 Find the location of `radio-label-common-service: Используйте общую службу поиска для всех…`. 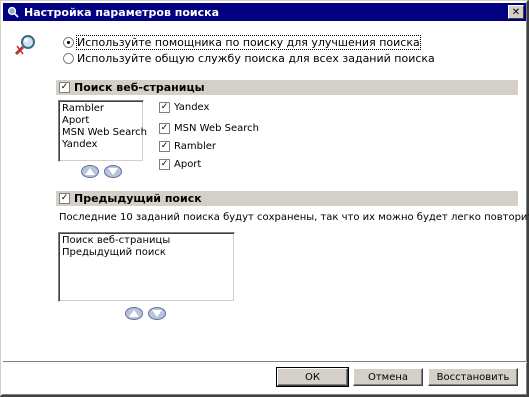

radio-label-common-service: Используйте общую службу поиска для всех… is located at coordinates (256, 58).